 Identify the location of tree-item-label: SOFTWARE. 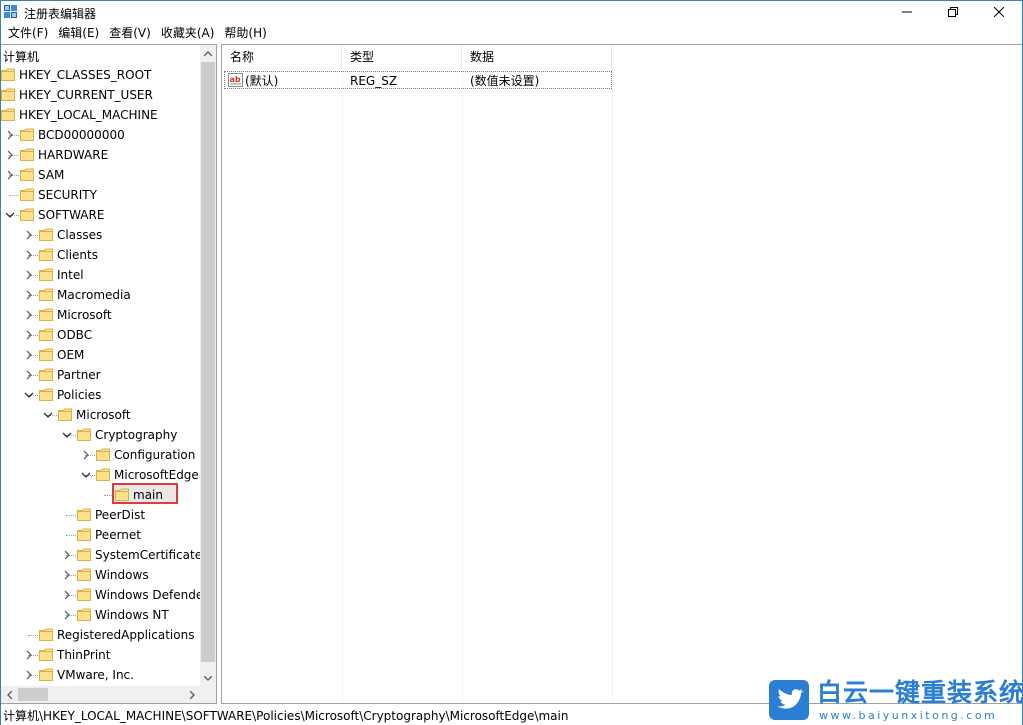
(71, 215).